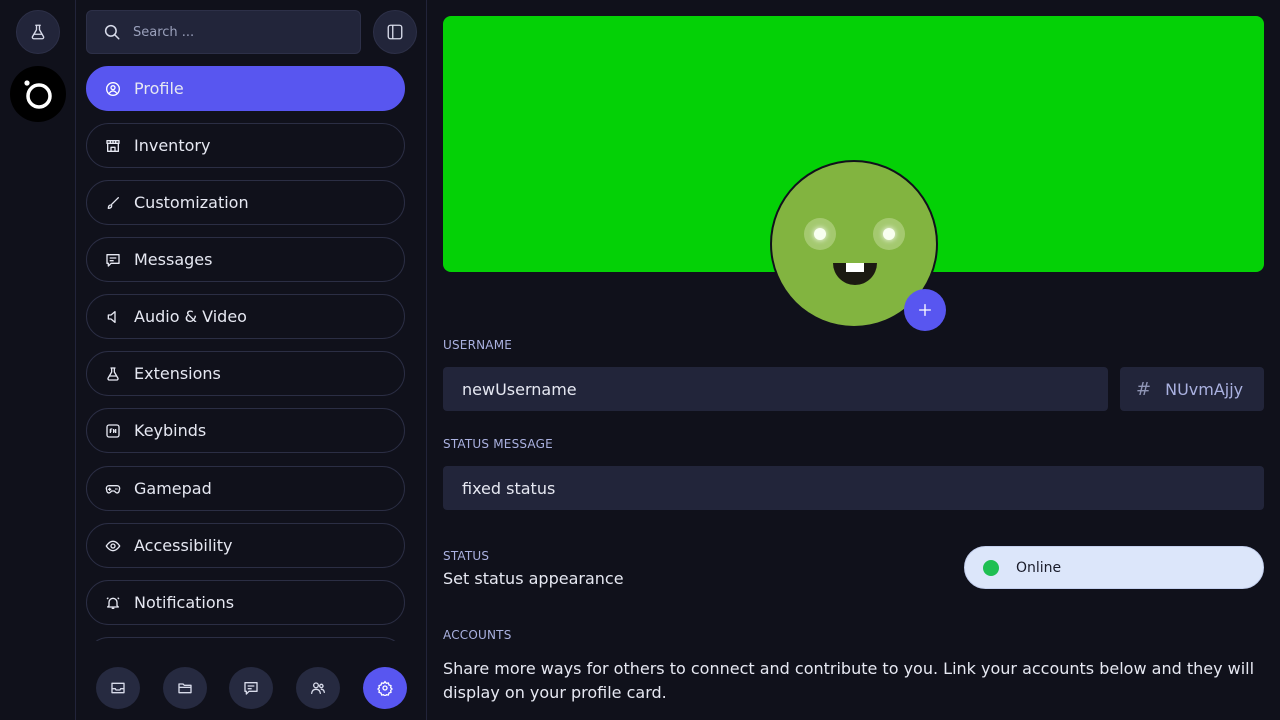 This screenshot has height=720, width=1280. I want to click on chat-icon, so click(251, 688).